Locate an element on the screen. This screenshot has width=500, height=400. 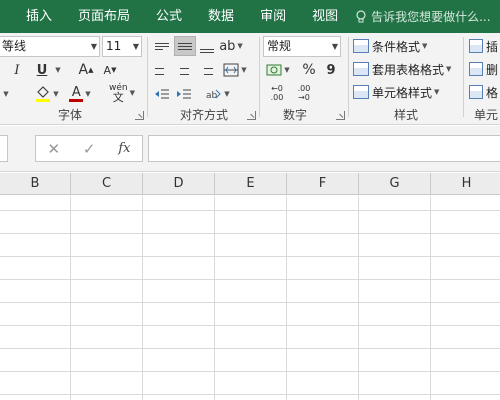
align-middle-button is located at coordinates (185, 46).